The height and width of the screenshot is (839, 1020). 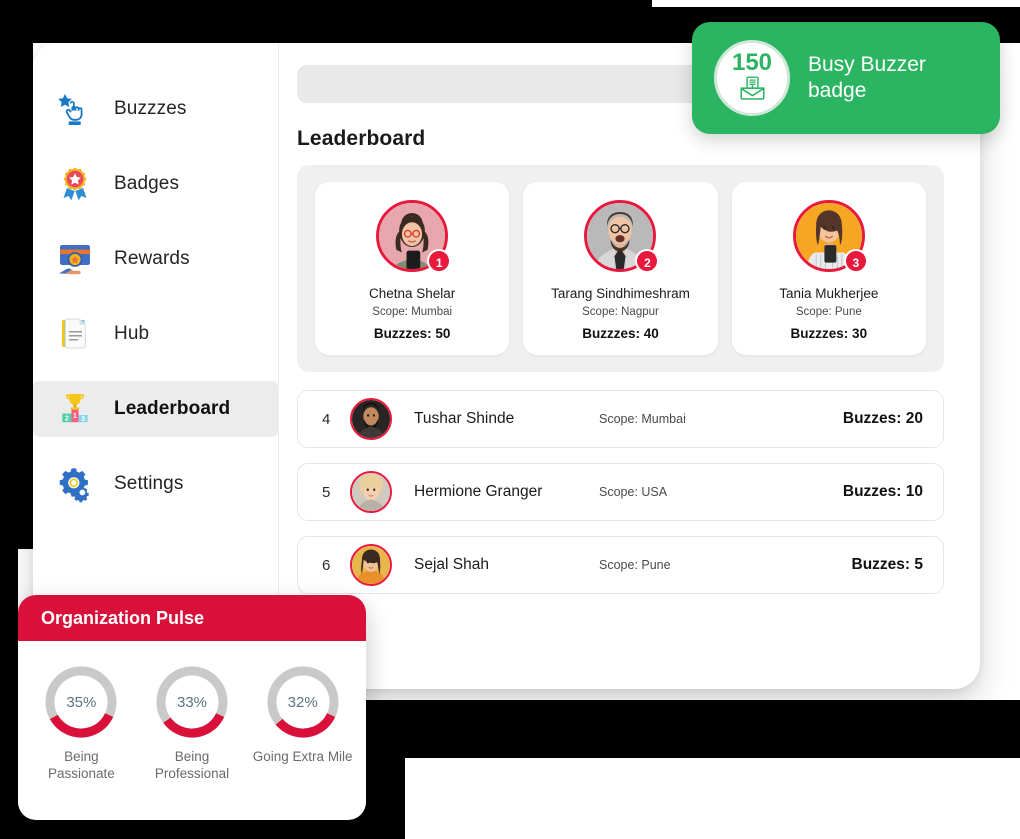 I want to click on corner-mask-top-left, so click(x=55, y=65).